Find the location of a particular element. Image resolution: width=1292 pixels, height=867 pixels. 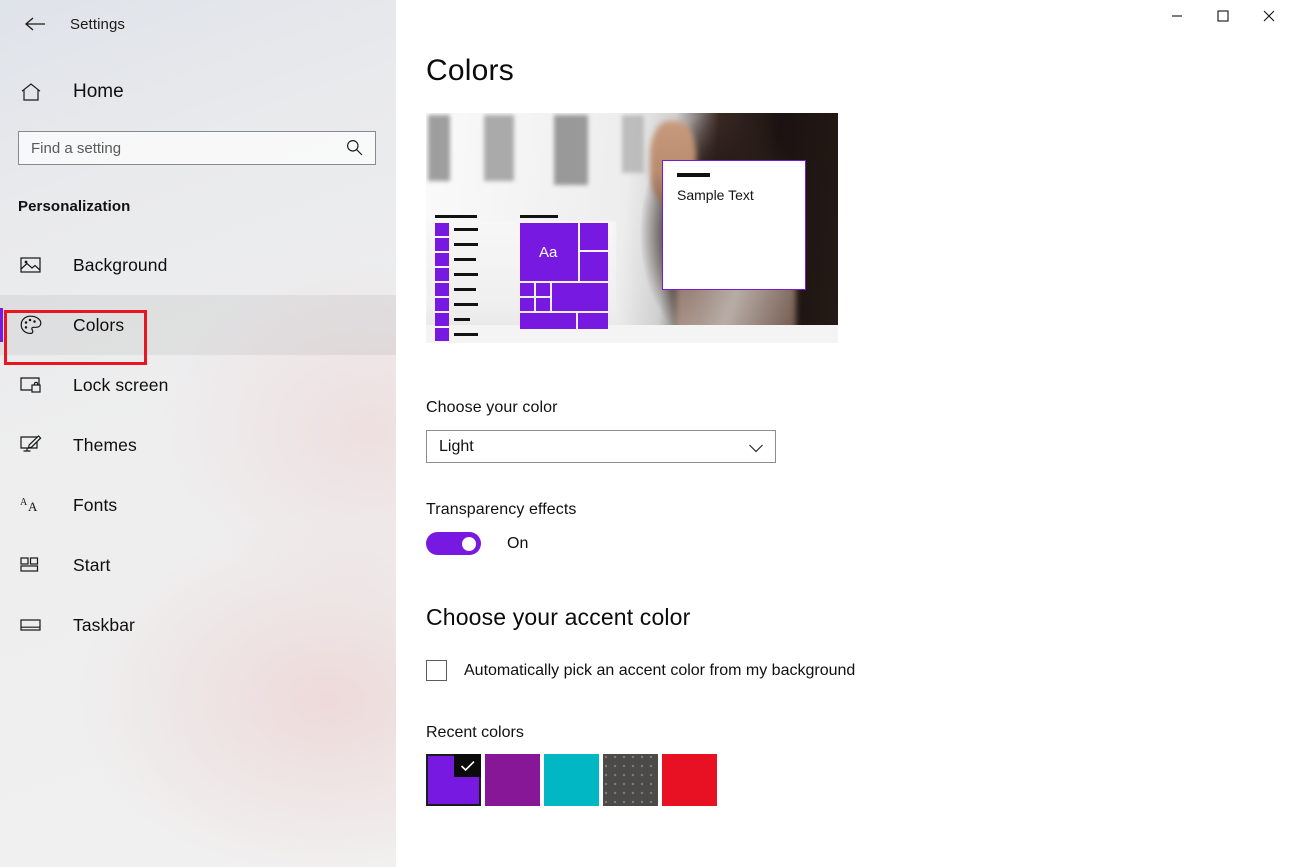

sidebar-item-label: Background is located at coordinates (120, 264).